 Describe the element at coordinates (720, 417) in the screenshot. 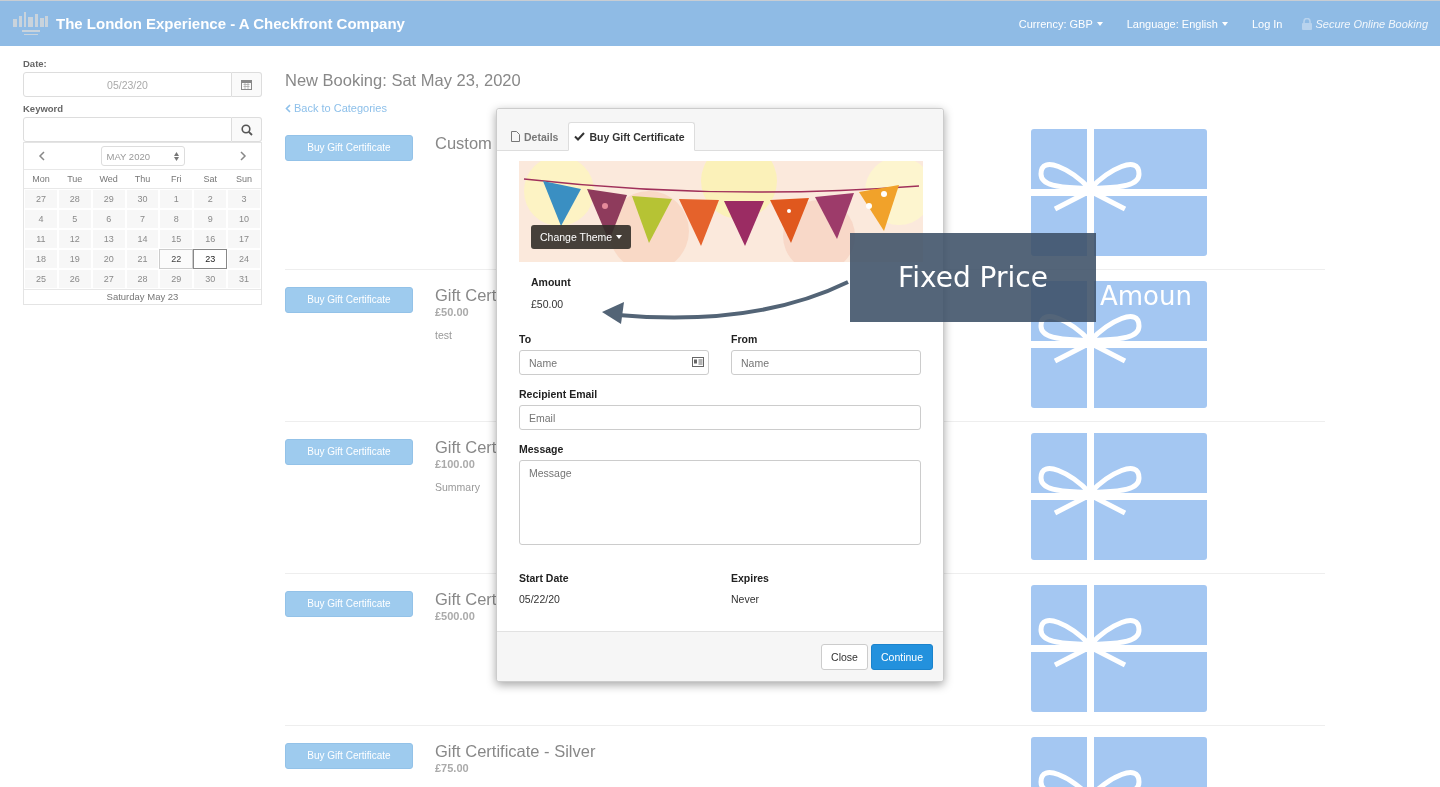

I see `text-field: Email` at that location.